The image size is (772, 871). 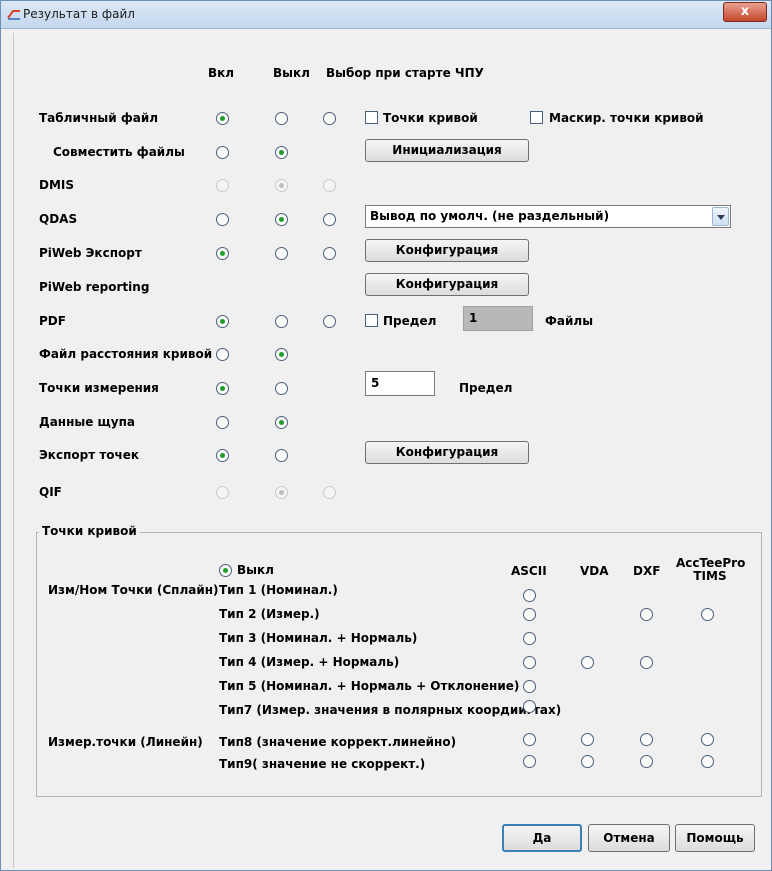 What do you see at coordinates (707, 739) in the screenshot?
I see `type-8-acc-radio` at bounding box center [707, 739].